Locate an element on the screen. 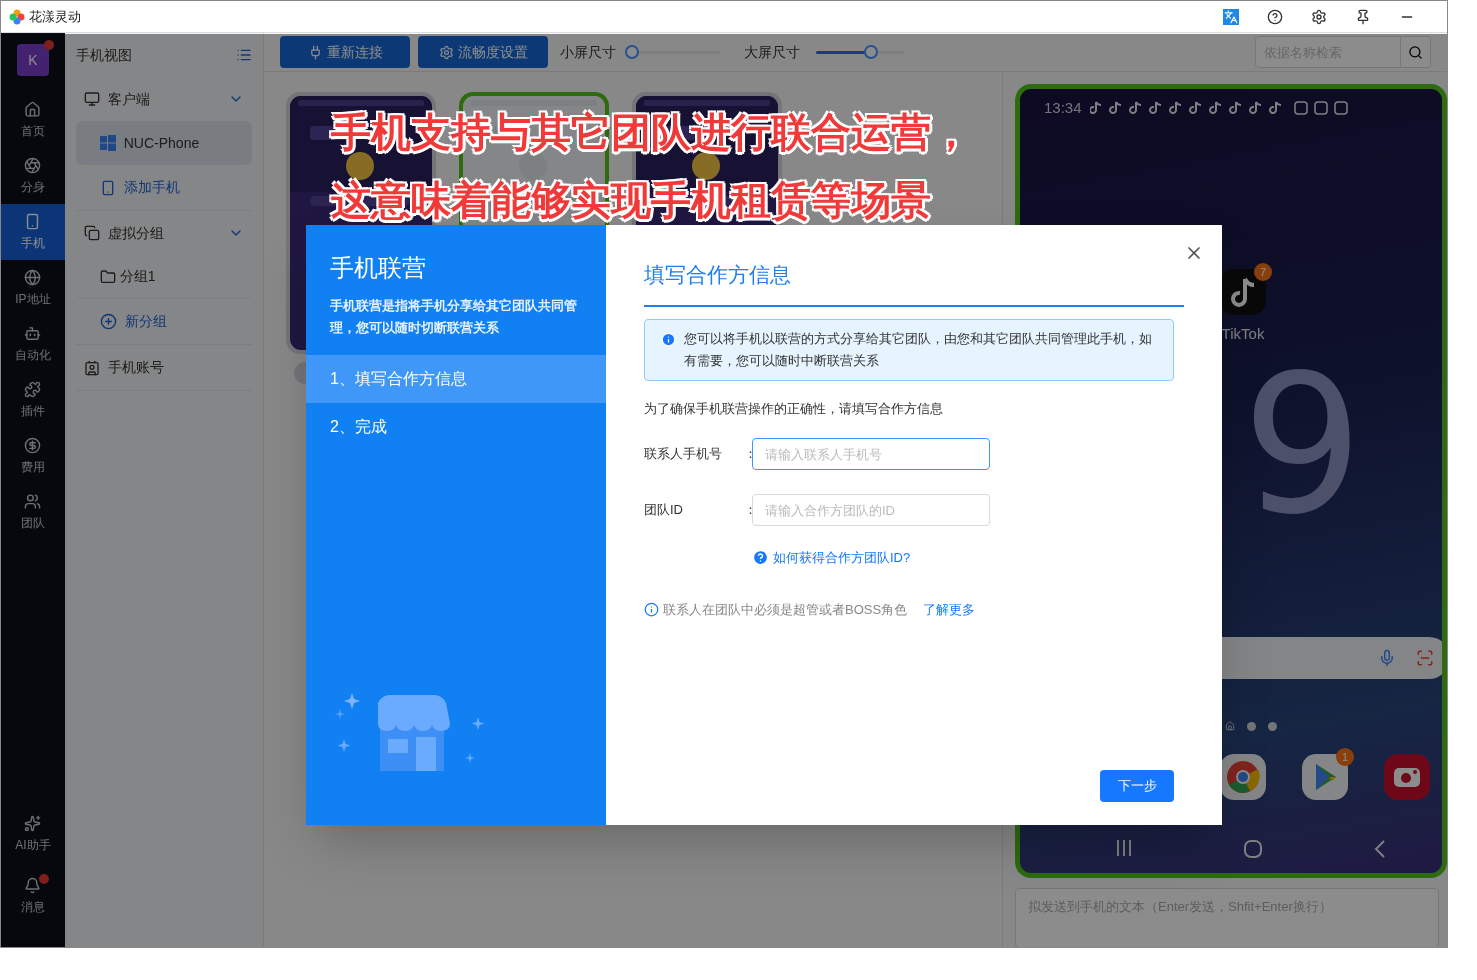 Image resolution: width=1477 pixels, height=980 pixels. home-page-icon is located at coordinates (1230, 726).